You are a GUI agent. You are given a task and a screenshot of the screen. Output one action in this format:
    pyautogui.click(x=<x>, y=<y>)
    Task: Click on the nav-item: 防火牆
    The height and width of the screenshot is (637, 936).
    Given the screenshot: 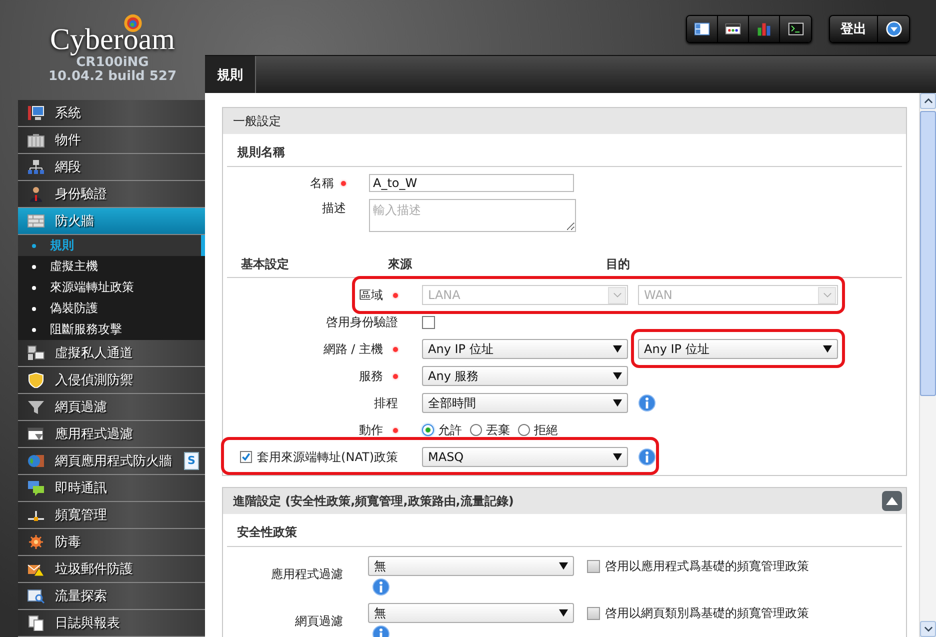 What is the action you would take?
    pyautogui.click(x=111, y=221)
    